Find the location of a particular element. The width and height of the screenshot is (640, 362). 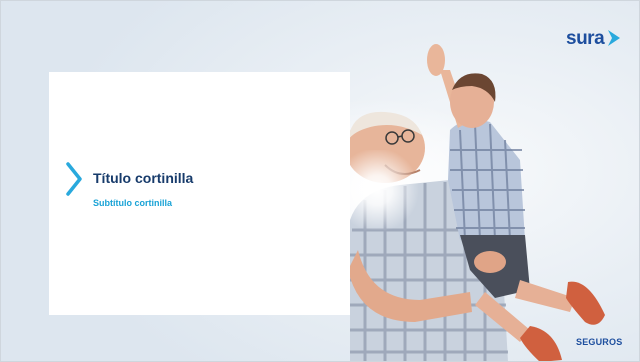

slide-title: Título cortinilla is located at coordinates (143, 178).